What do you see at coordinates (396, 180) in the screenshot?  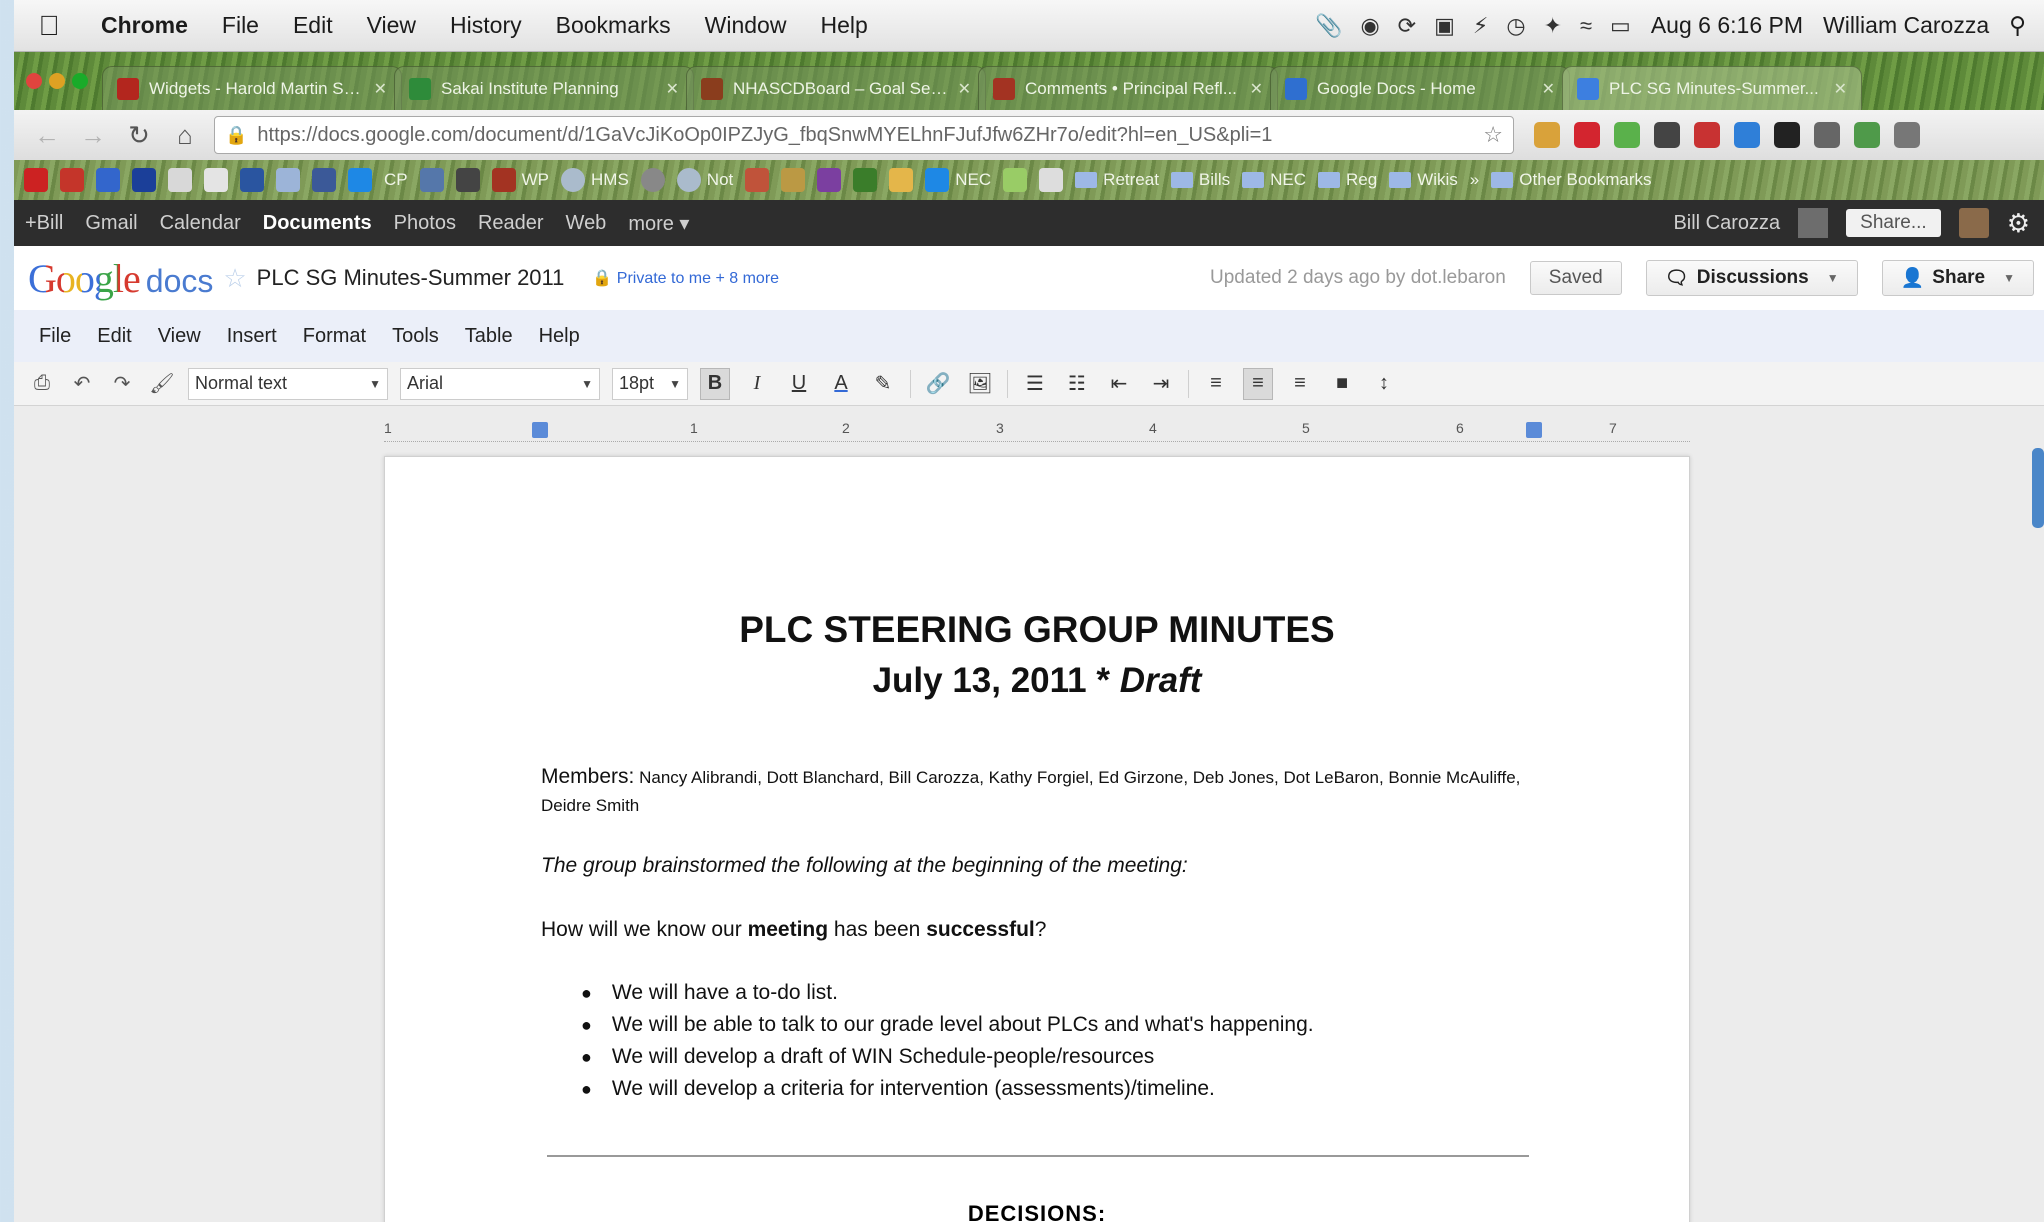 I see `bookmark-cp: CP` at bounding box center [396, 180].